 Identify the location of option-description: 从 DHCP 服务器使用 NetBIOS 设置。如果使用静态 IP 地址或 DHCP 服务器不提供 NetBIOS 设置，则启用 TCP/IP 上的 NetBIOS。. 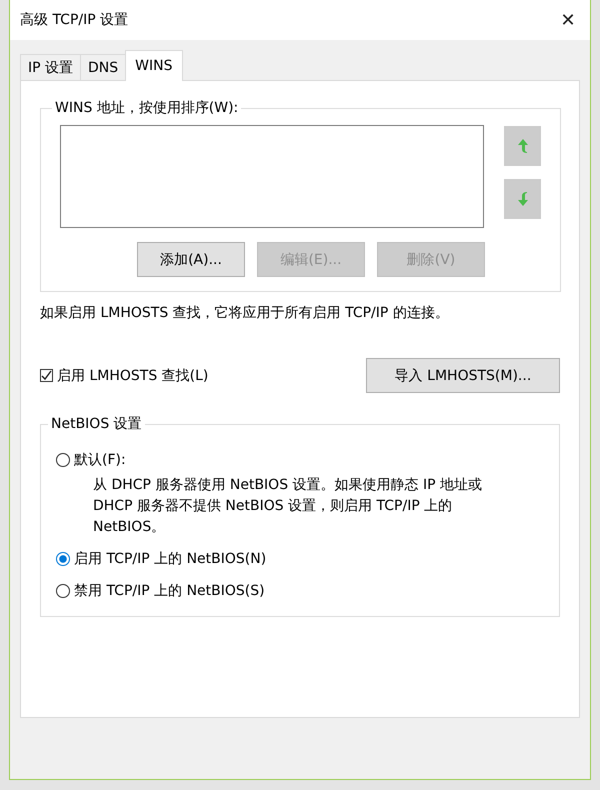
(288, 506).